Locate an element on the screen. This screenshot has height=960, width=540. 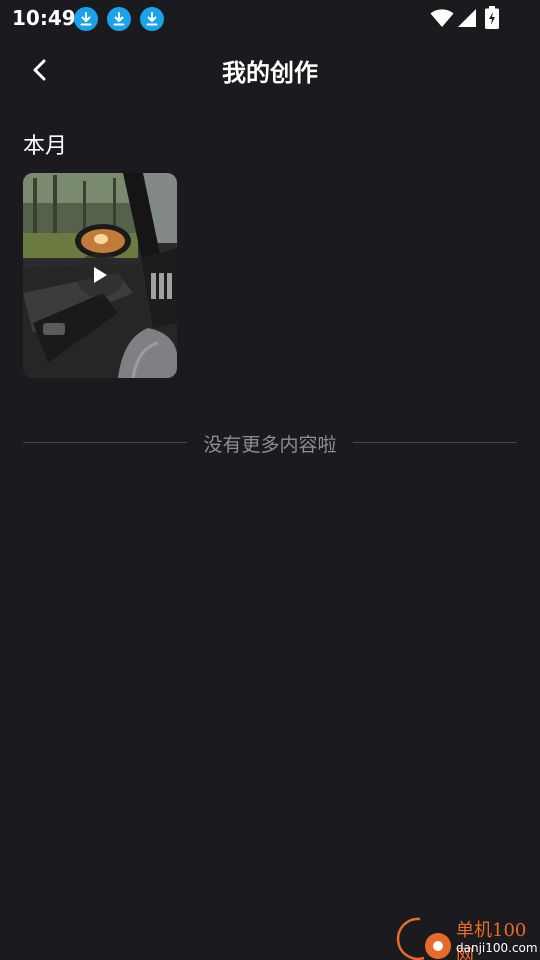
play-button is located at coordinates (100, 275).